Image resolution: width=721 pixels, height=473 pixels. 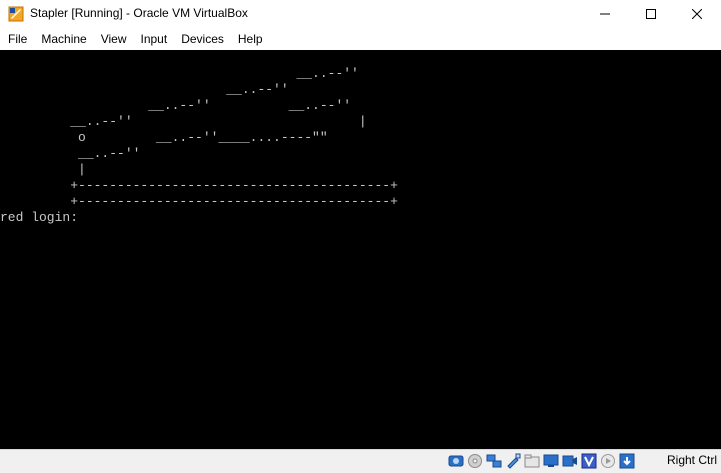 I want to click on host-key-indicator: Right Ctrl, so click(x=692, y=460).